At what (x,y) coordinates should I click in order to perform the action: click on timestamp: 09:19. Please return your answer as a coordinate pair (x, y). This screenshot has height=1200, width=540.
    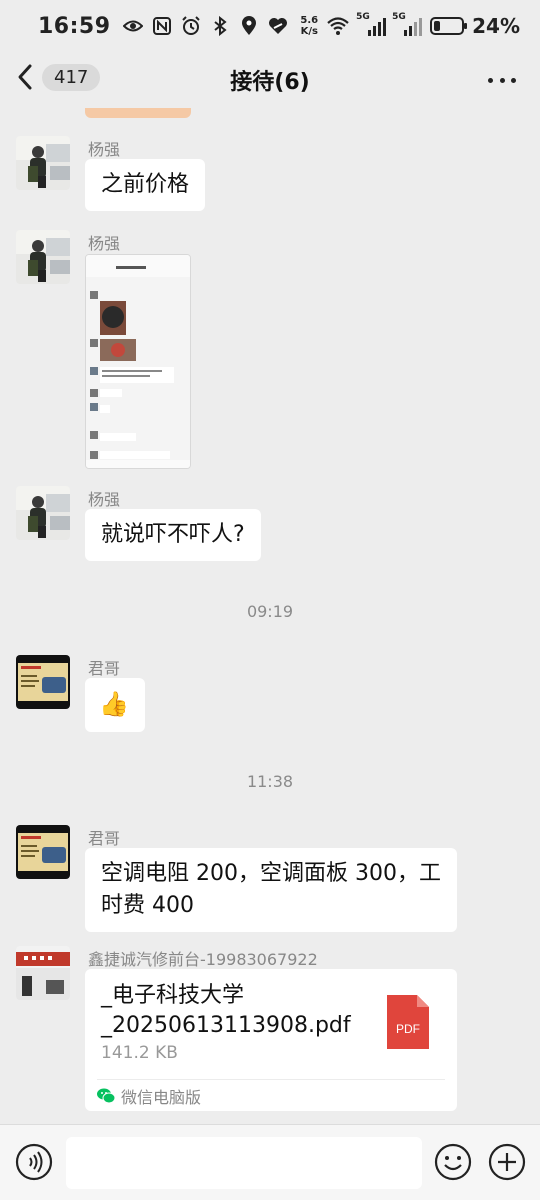
    Looking at the image, I should click on (270, 611).